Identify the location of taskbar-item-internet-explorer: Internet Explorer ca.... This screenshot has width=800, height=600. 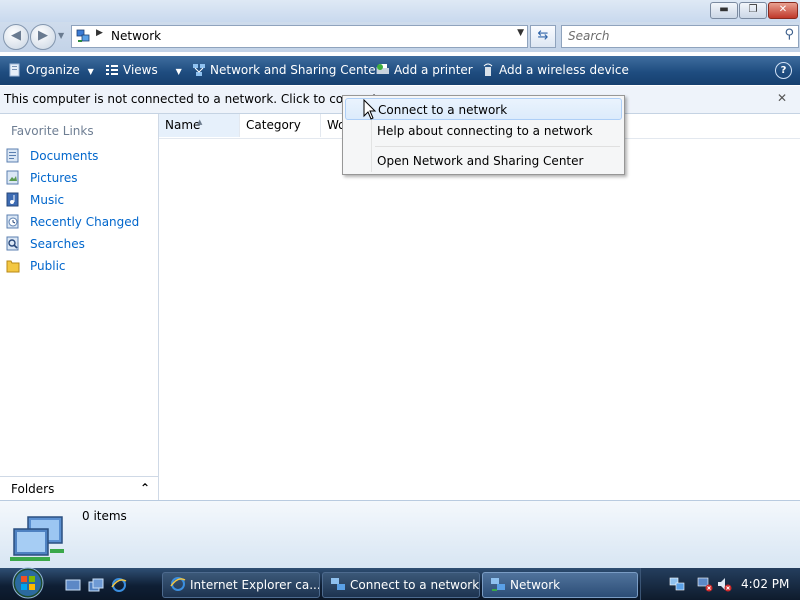
(241, 585).